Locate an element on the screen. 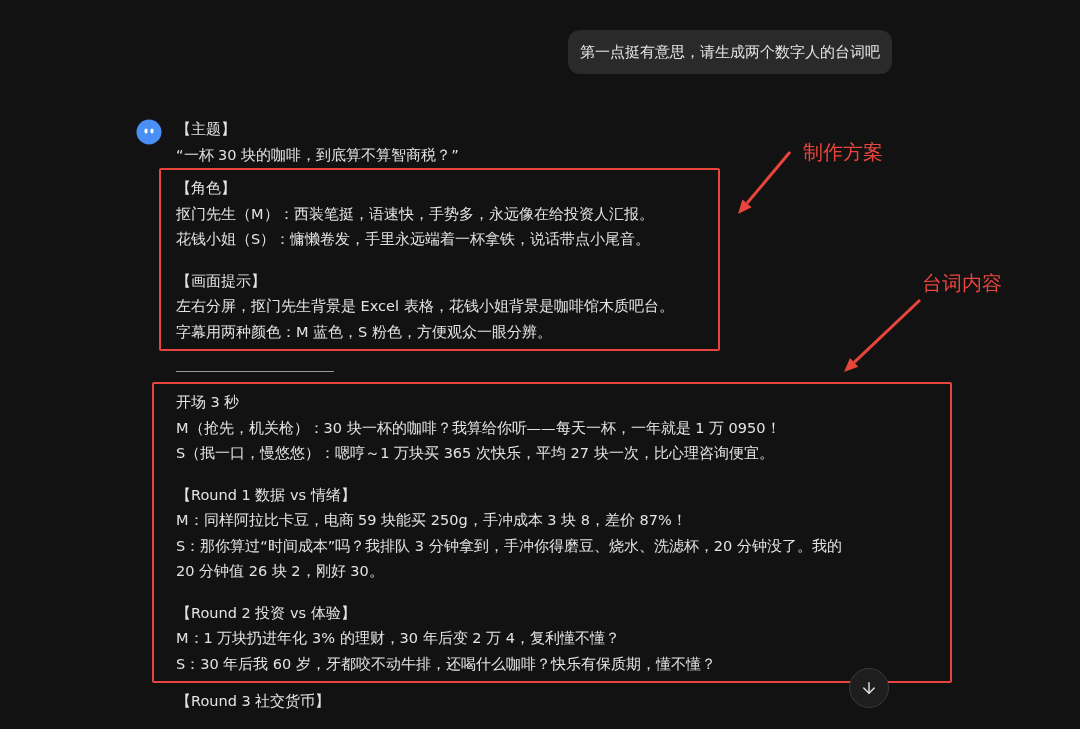 The height and width of the screenshot is (729, 1080). text-line: 【主题】 is located at coordinates (206, 129).